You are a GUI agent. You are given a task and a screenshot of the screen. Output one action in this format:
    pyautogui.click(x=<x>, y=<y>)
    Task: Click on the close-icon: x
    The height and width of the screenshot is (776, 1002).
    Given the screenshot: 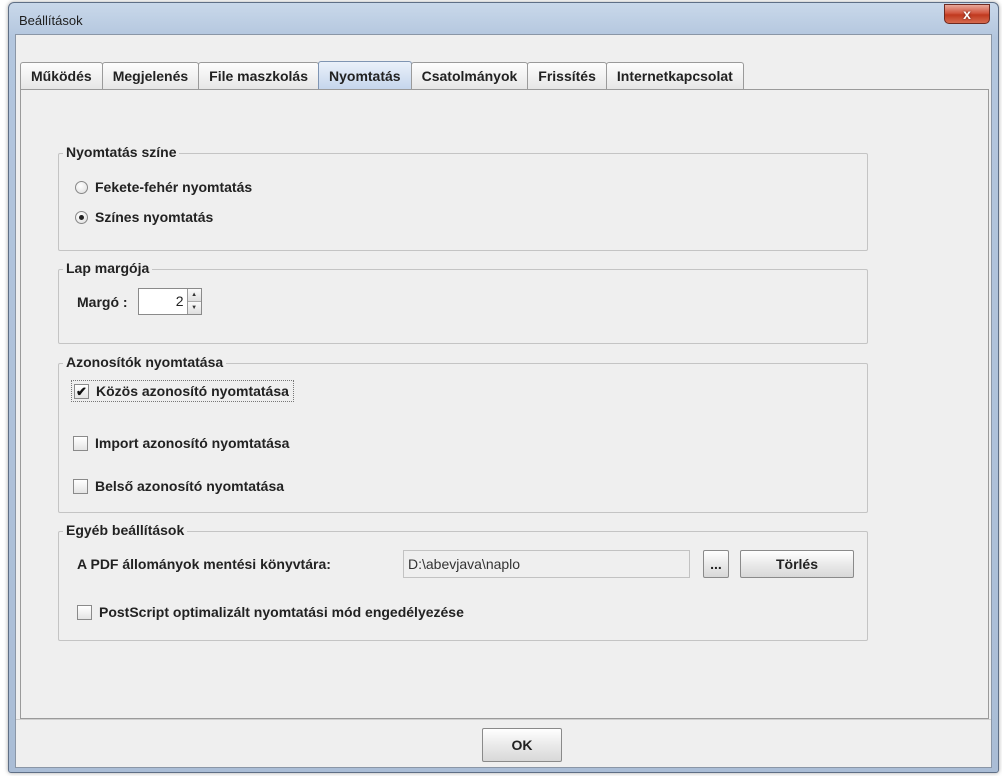 What is the action you would take?
    pyautogui.click(x=967, y=14)
    